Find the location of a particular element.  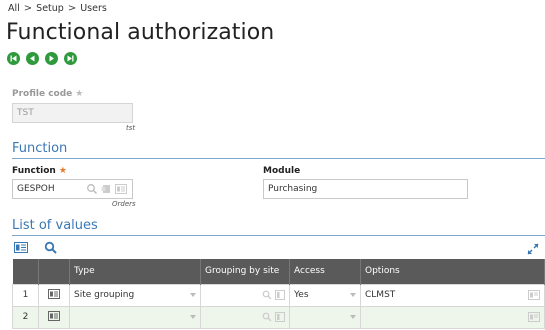

breadcrumb-all: All is located at coordinates (14, 8).